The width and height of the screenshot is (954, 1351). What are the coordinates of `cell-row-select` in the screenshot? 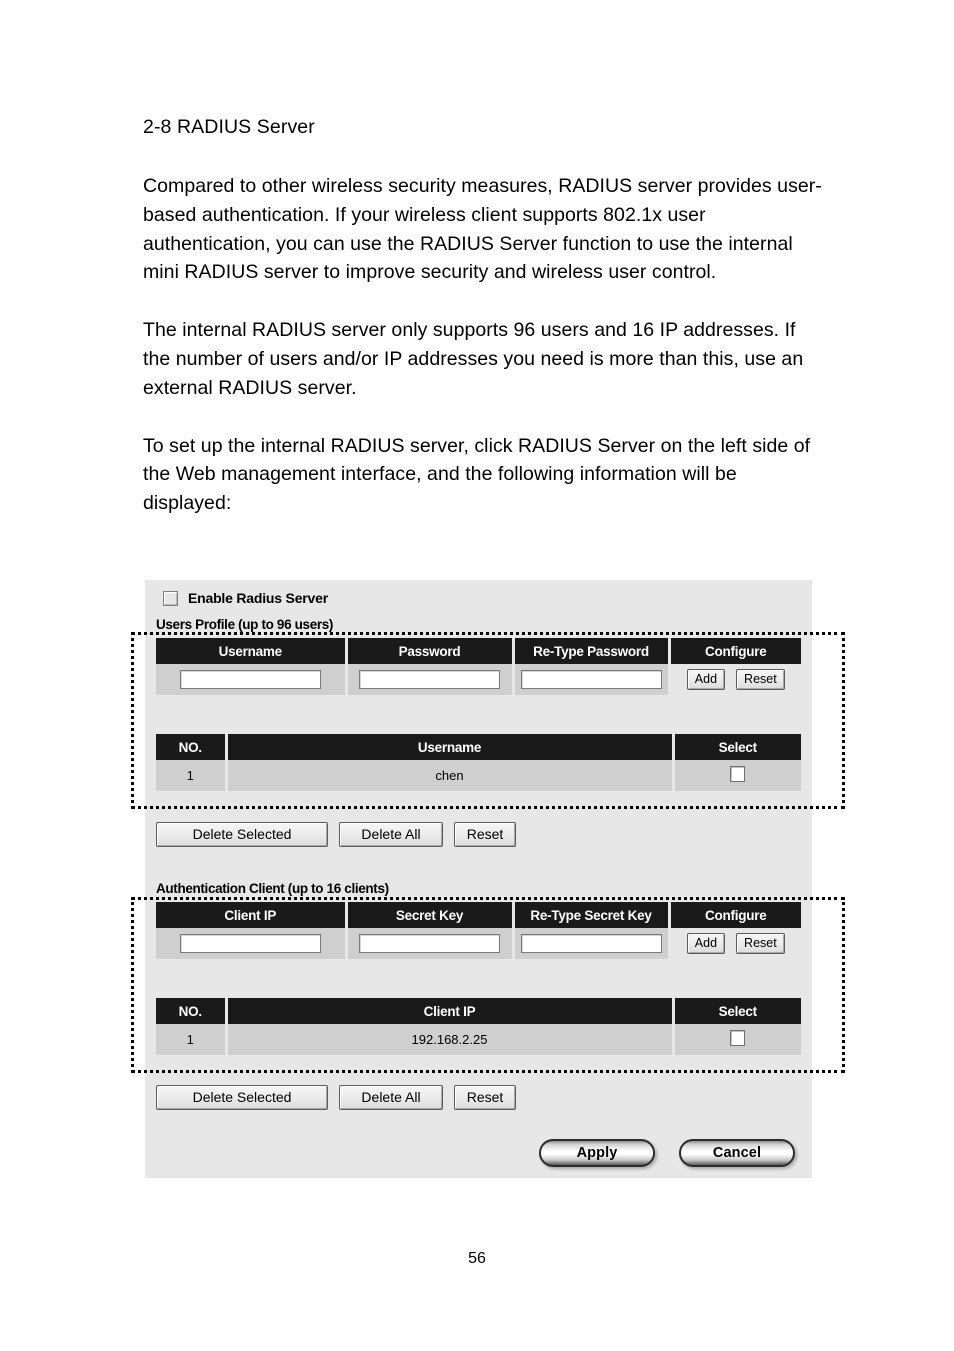 It's located at (737, 775).